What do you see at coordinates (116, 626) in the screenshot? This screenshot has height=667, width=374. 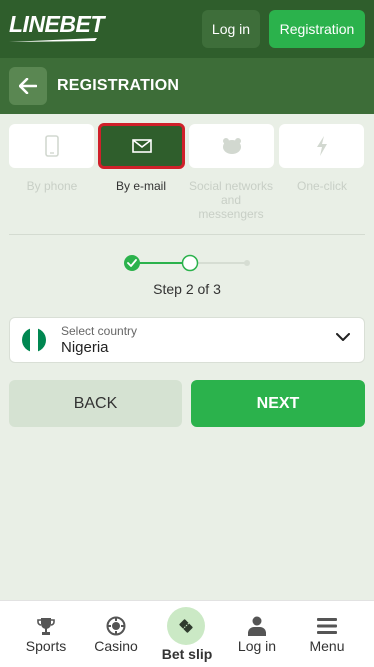 I see `casino-chip-icon` at bounding box center [116, 626].